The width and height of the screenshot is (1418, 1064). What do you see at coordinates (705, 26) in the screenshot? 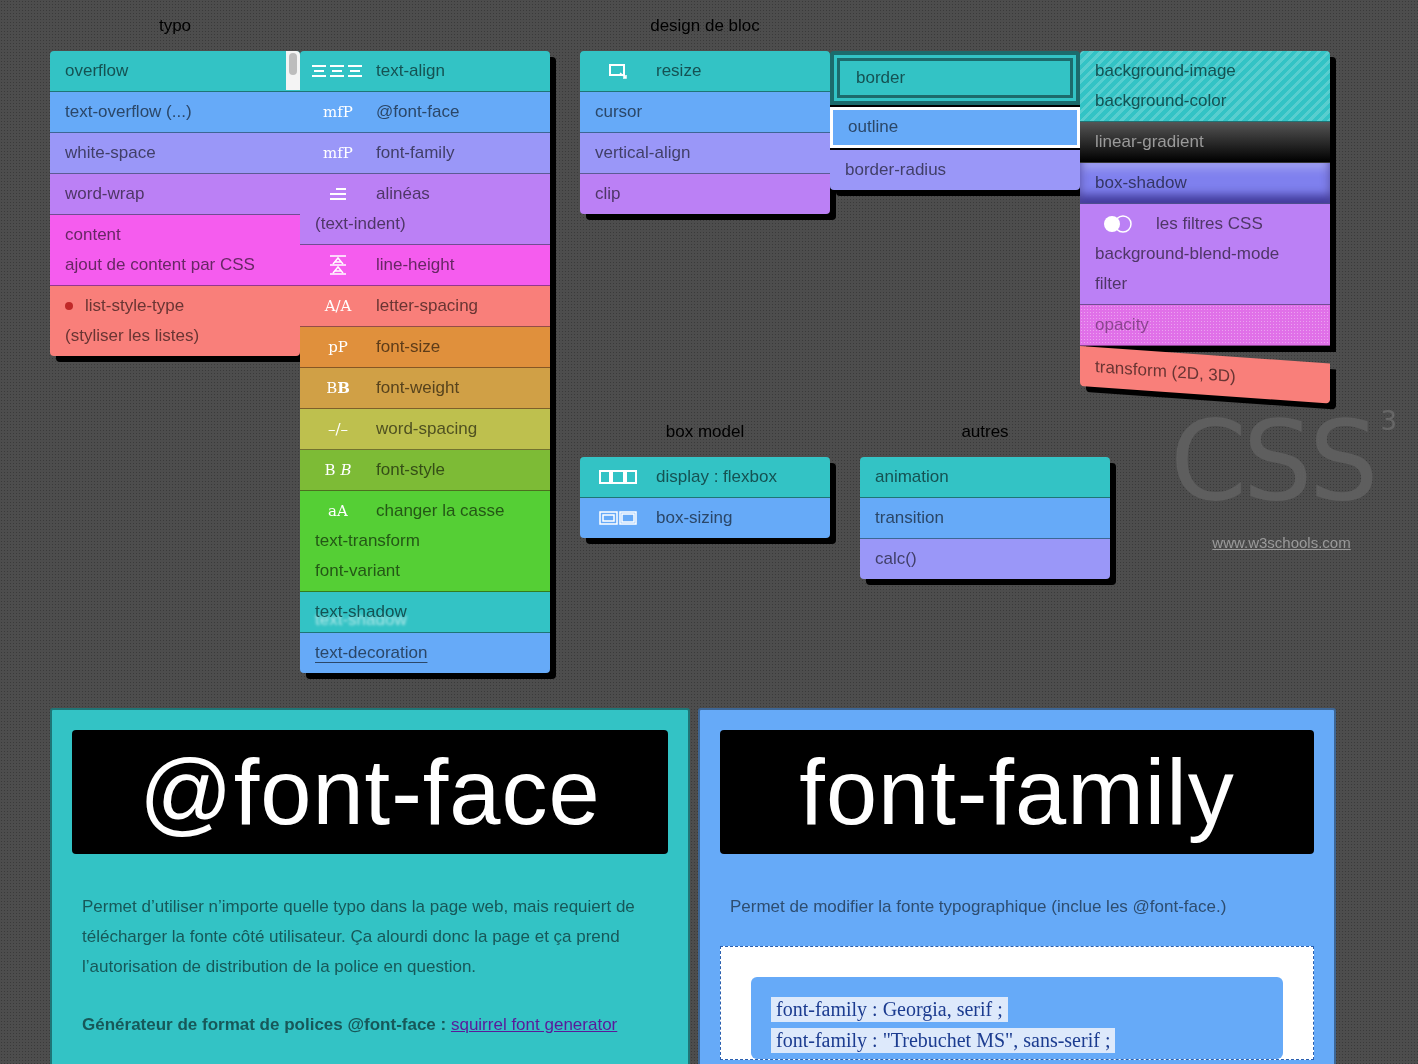
I see `section-heading: design de bloc` at bounding box center [705, 26].